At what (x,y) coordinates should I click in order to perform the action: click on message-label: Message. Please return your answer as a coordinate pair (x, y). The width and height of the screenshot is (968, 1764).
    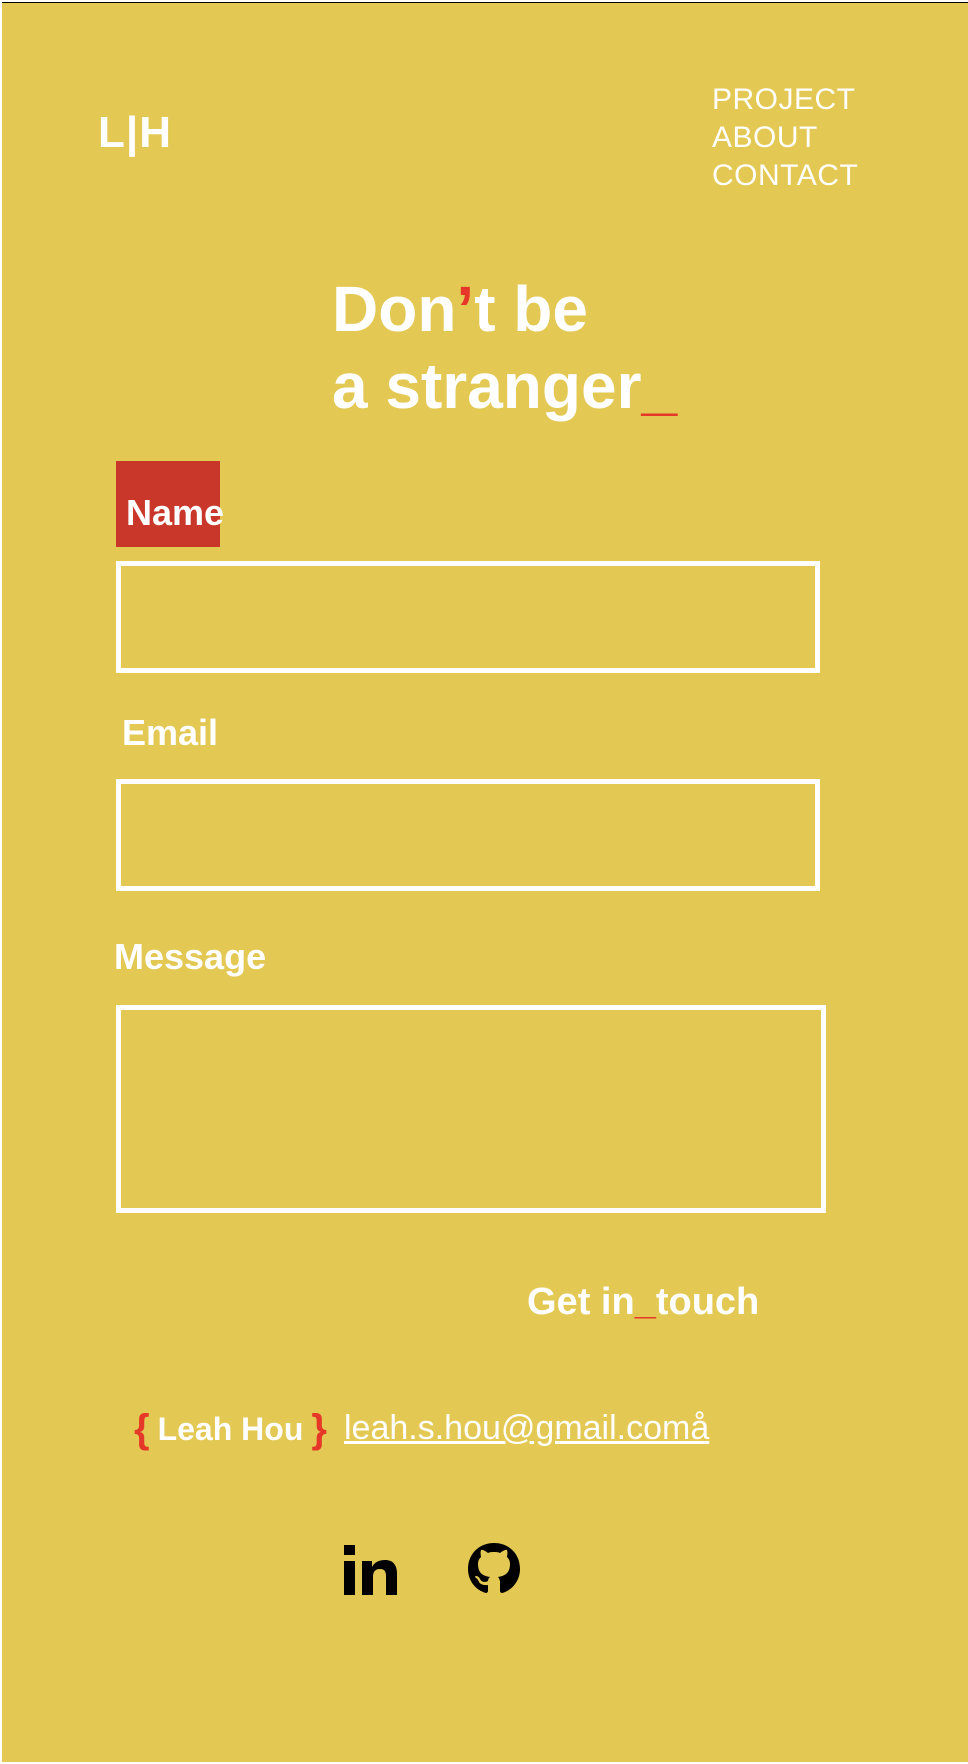
    Looking at the image, I should click on (190, 956).